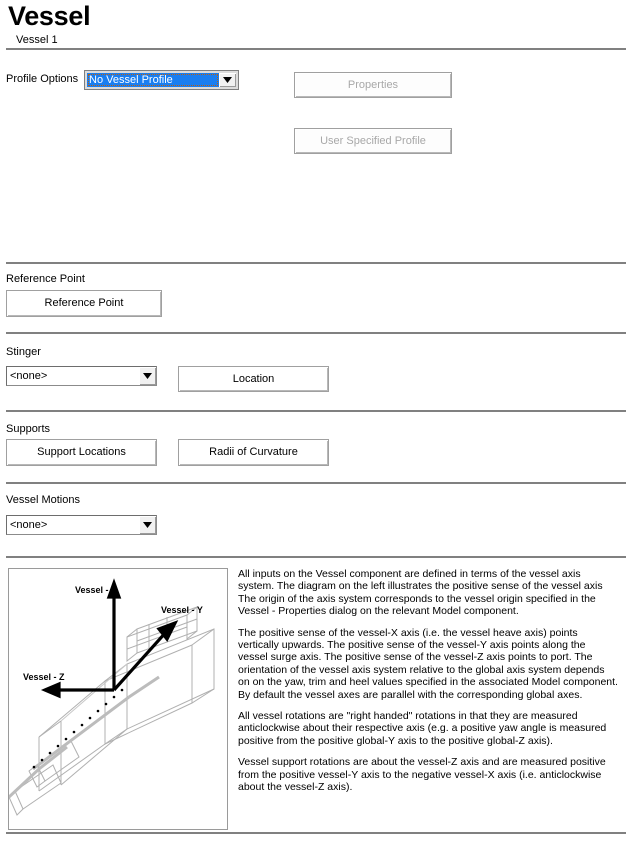 The image size is (634, 851). I want to click on reference-point-label: Reference Point, so click(45, 279).